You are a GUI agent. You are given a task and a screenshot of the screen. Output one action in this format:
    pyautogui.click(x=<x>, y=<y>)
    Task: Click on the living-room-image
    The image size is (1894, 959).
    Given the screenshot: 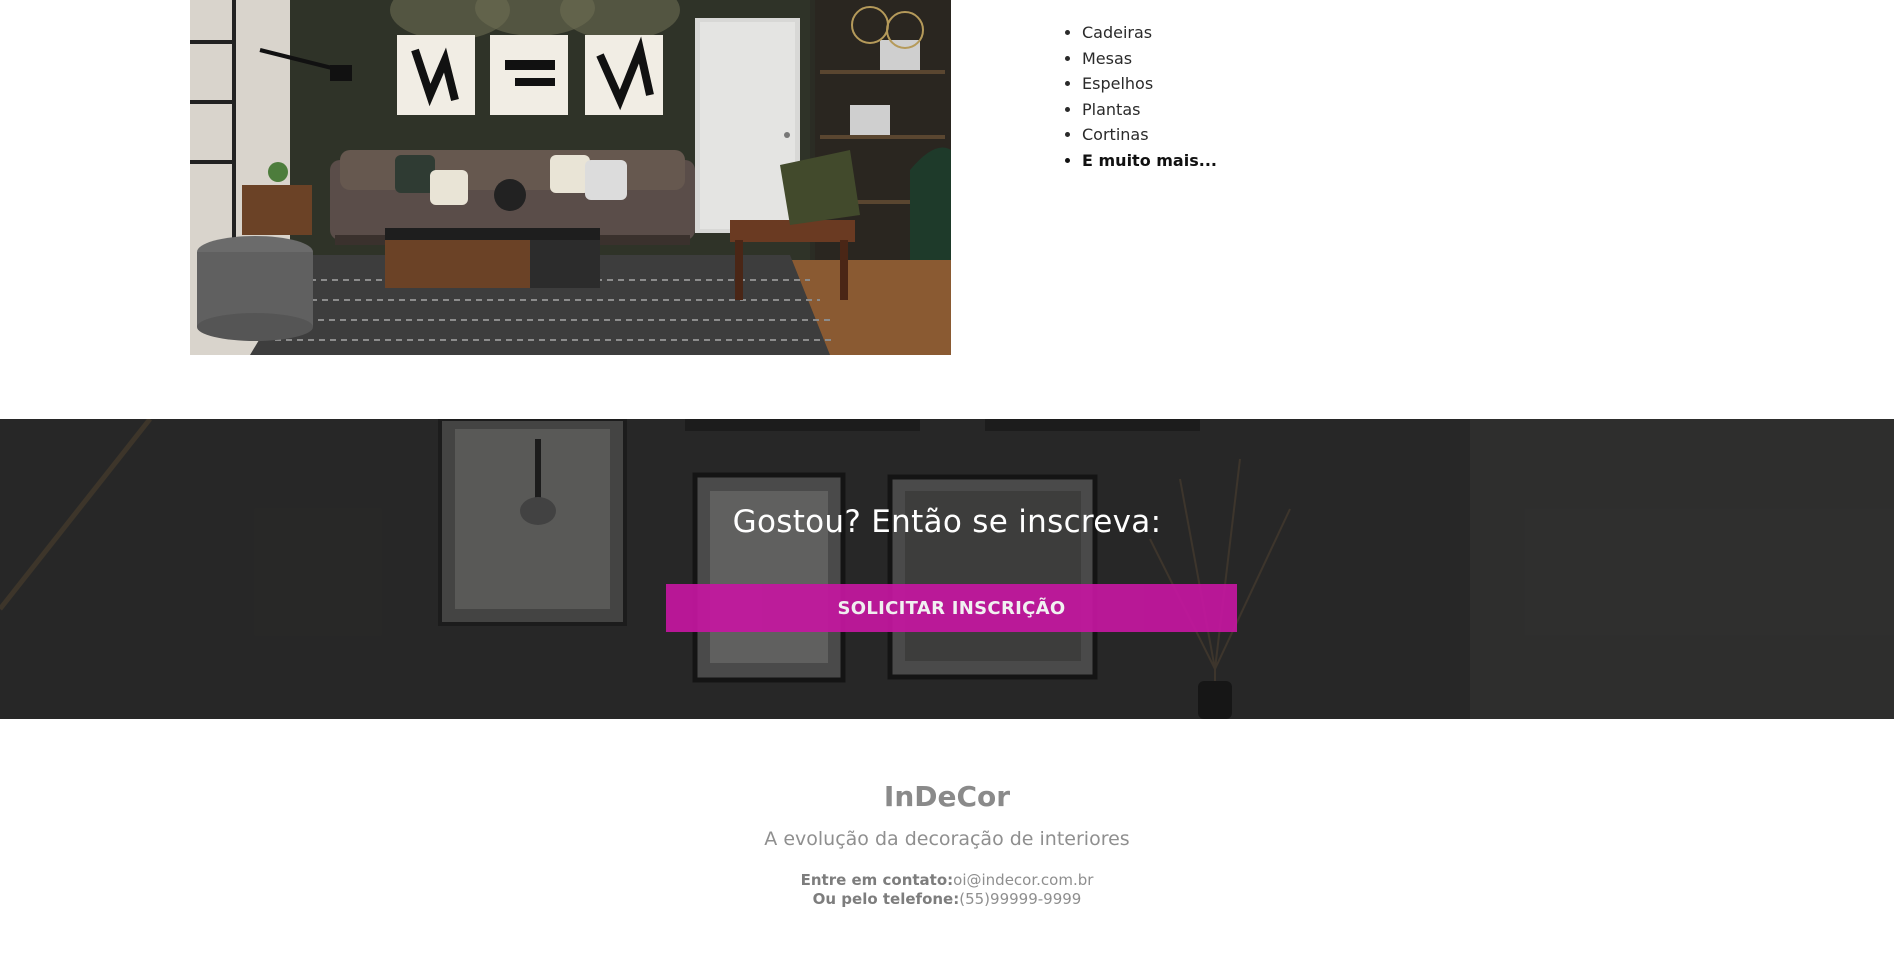 What is the action you would take?
    pyautogui.click(x=570, y=177)
    